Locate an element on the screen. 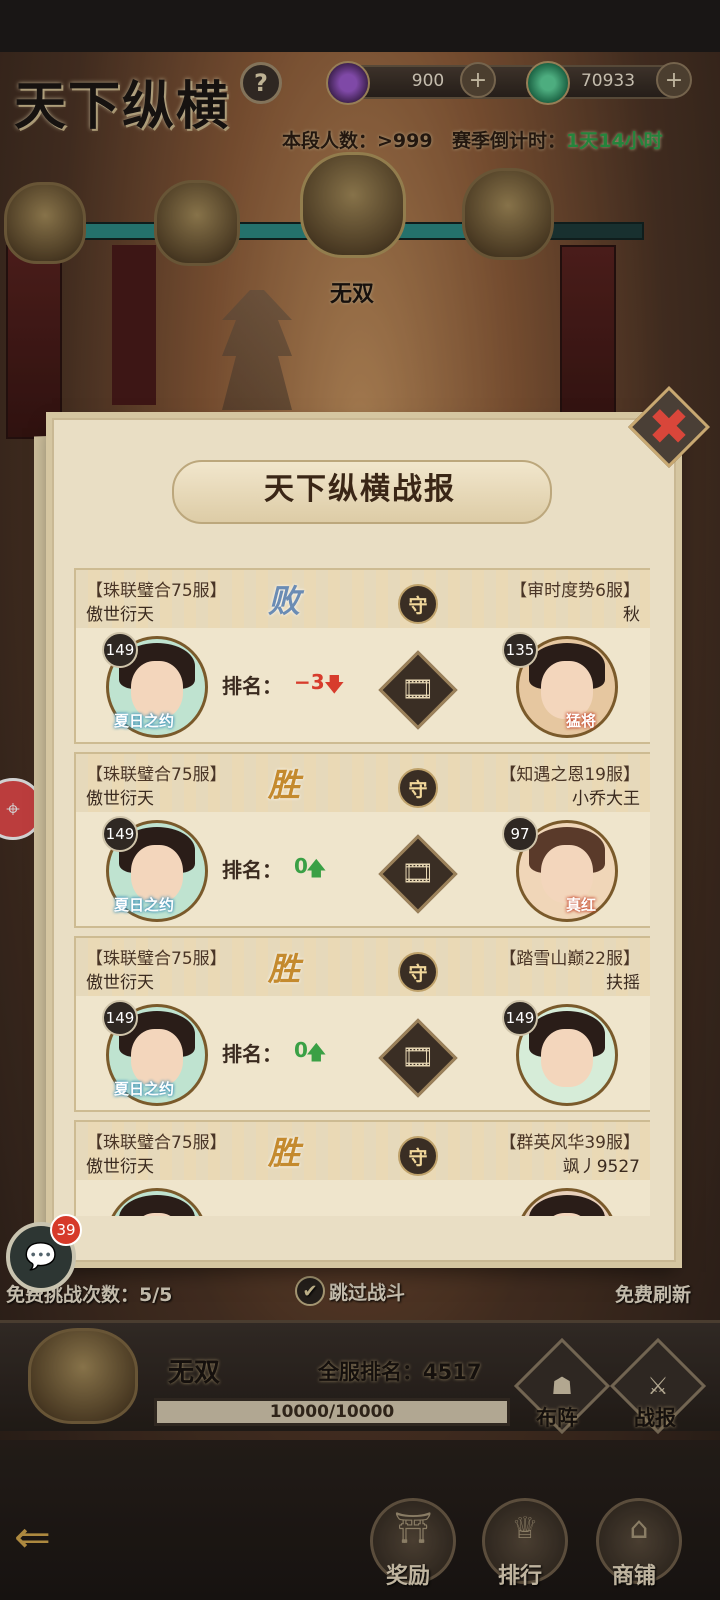  chat-unread-badge: 39 is located at coordinates (66, 1230).